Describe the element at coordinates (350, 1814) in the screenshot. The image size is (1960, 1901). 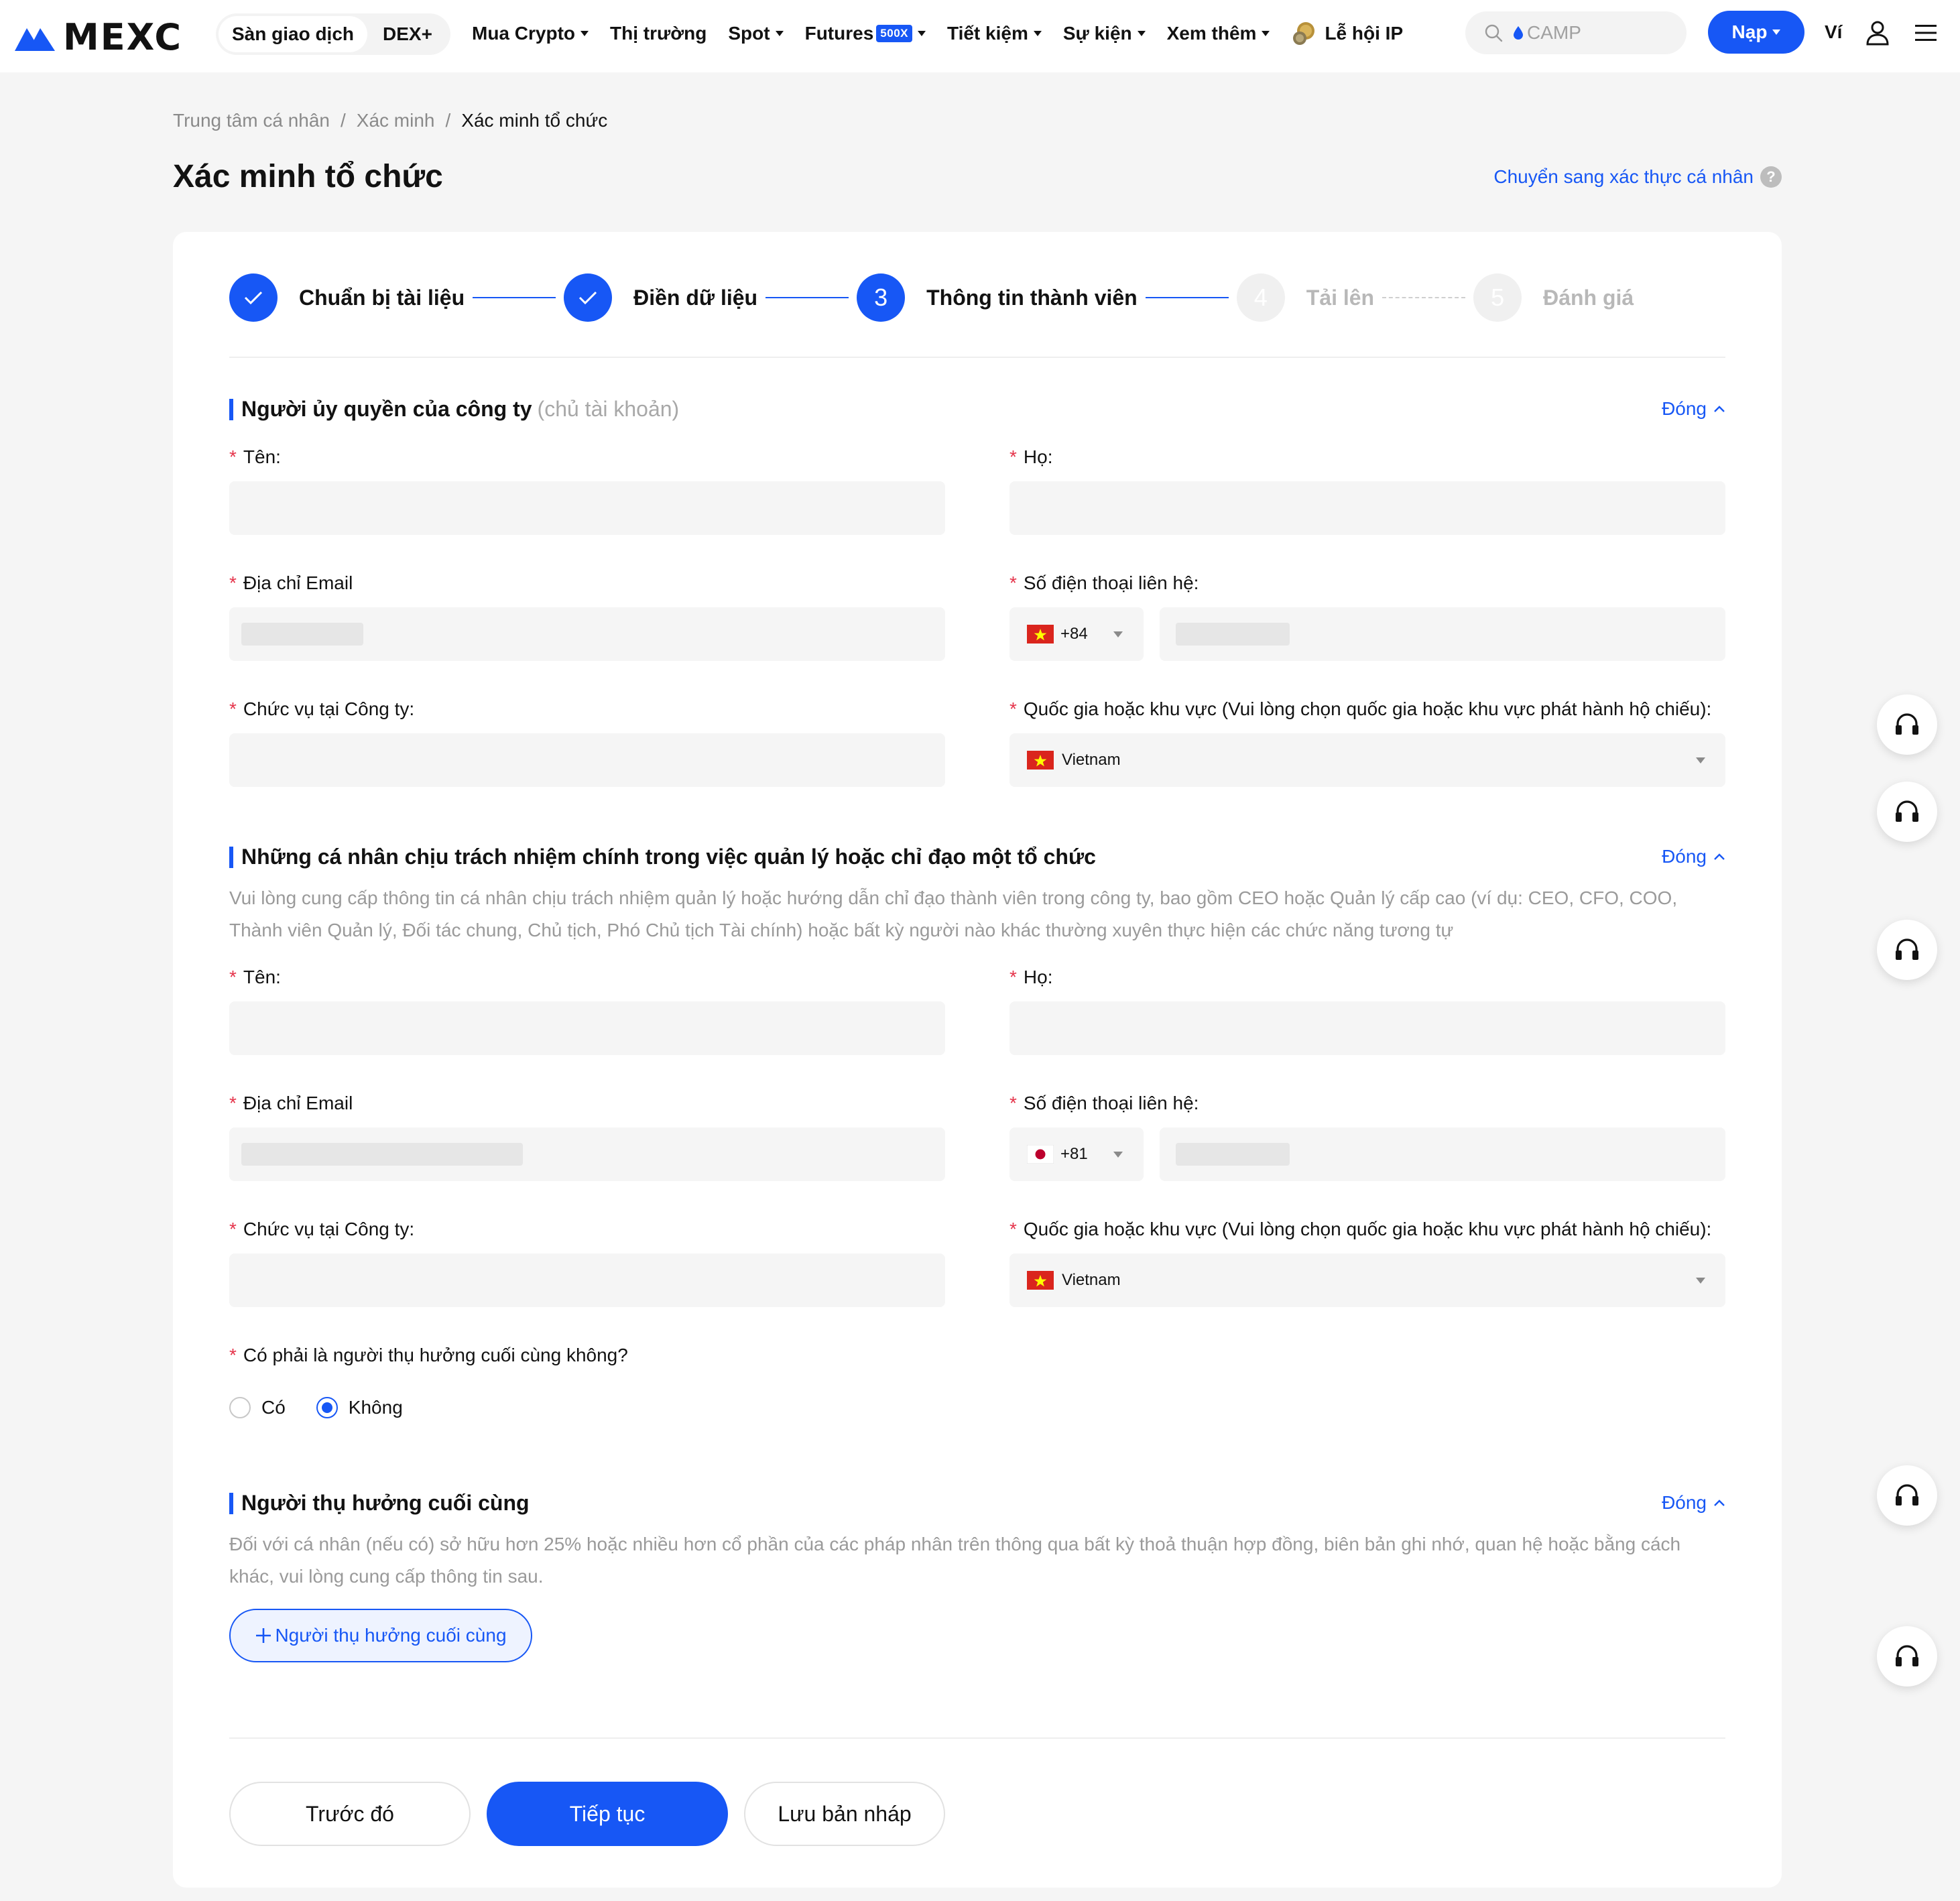
I see `previous-button: Trước đó` at that location.